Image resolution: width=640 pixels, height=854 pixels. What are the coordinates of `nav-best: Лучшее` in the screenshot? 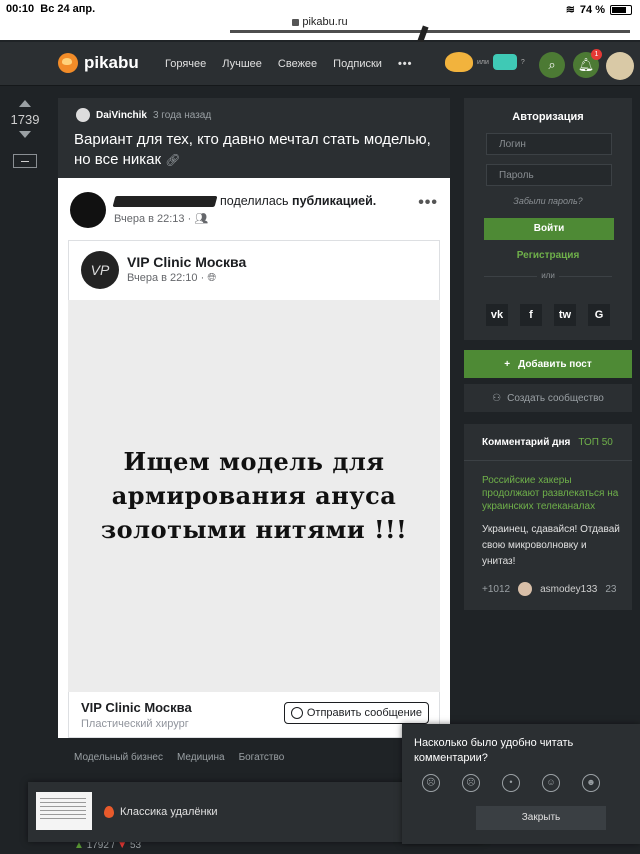 It's located at (242, 64).